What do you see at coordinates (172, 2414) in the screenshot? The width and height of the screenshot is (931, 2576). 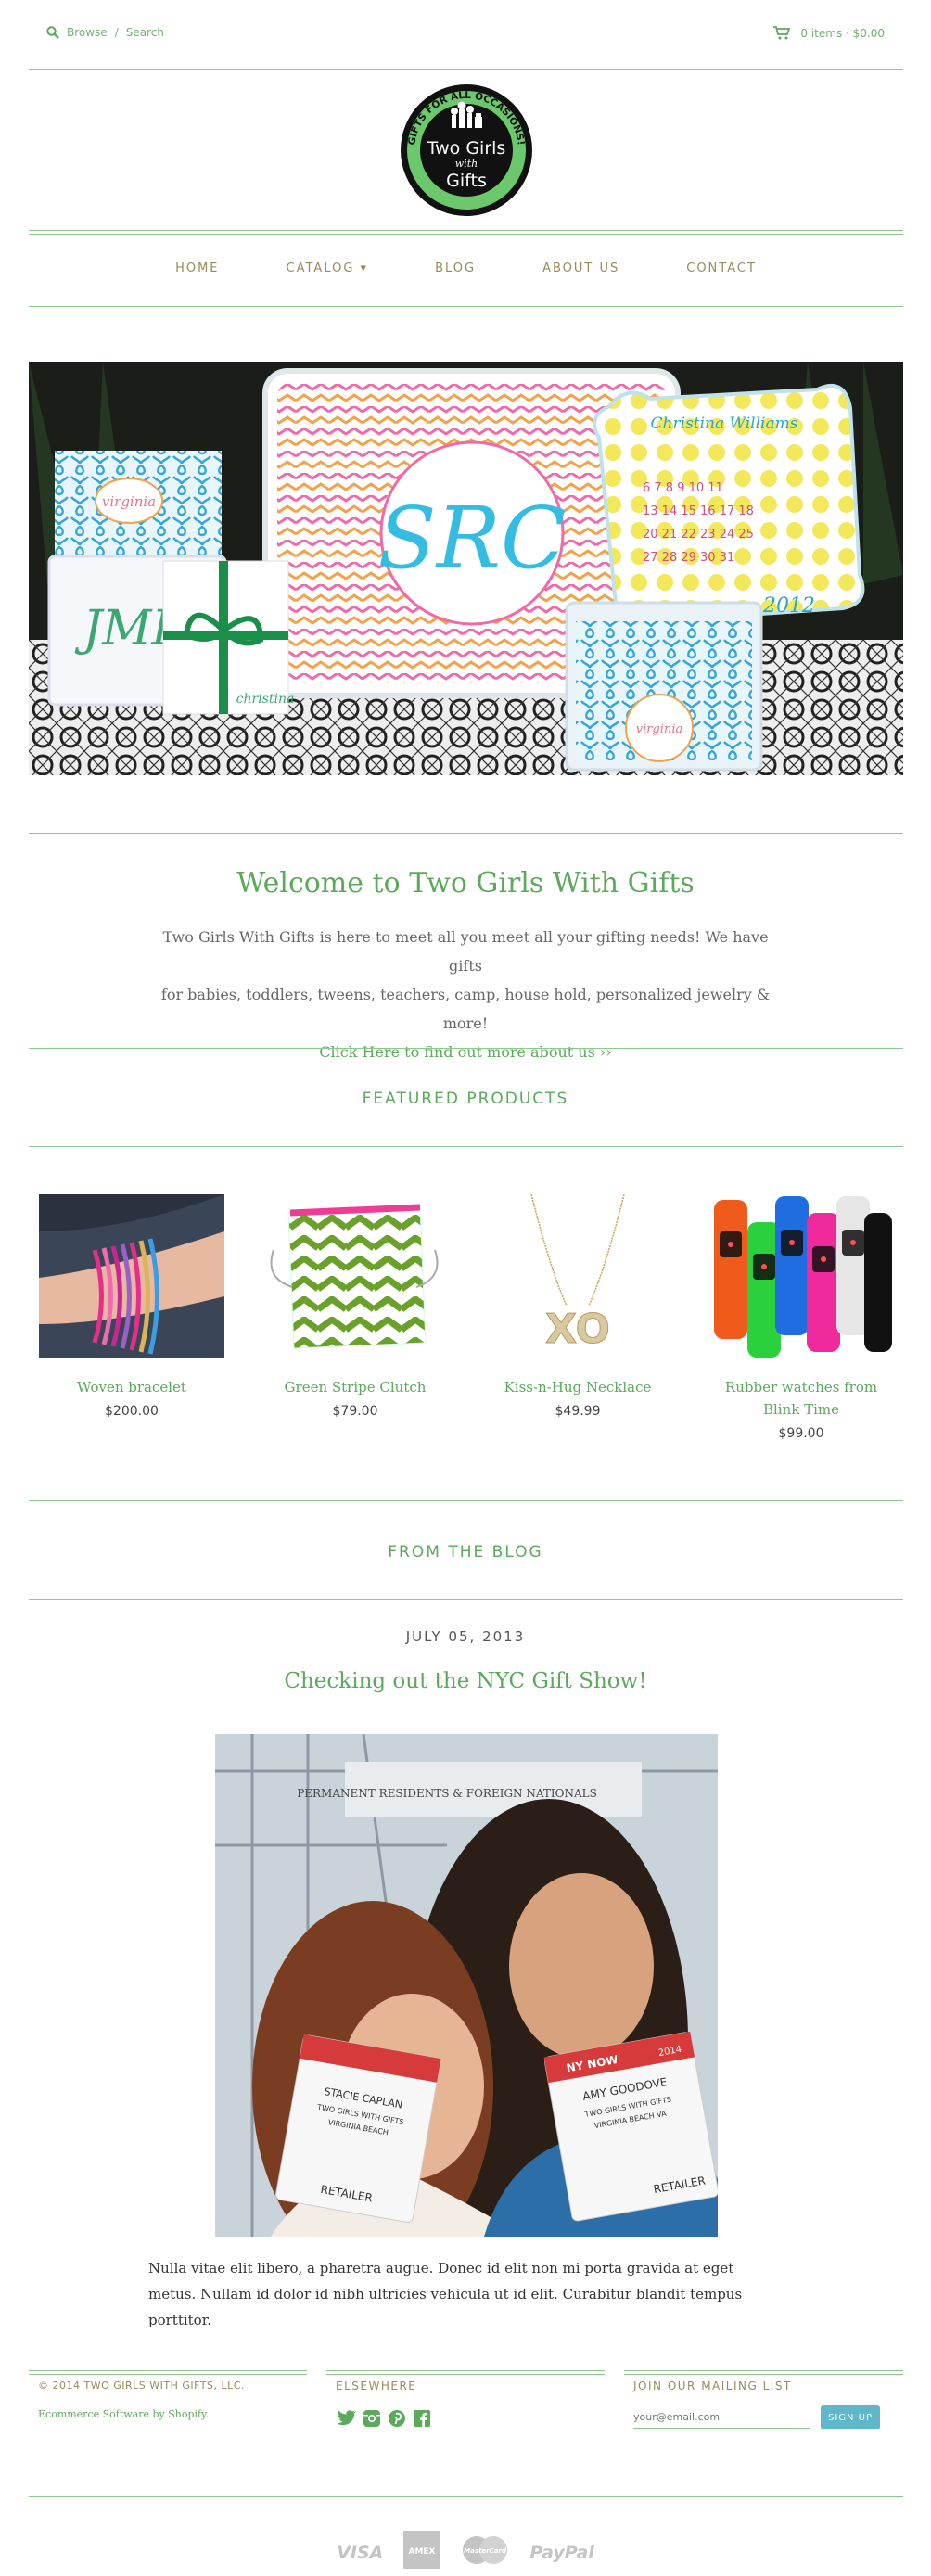 I see `shopify-link: Ecommerce Software by Shopify.` at bounding box center [172, 2414].